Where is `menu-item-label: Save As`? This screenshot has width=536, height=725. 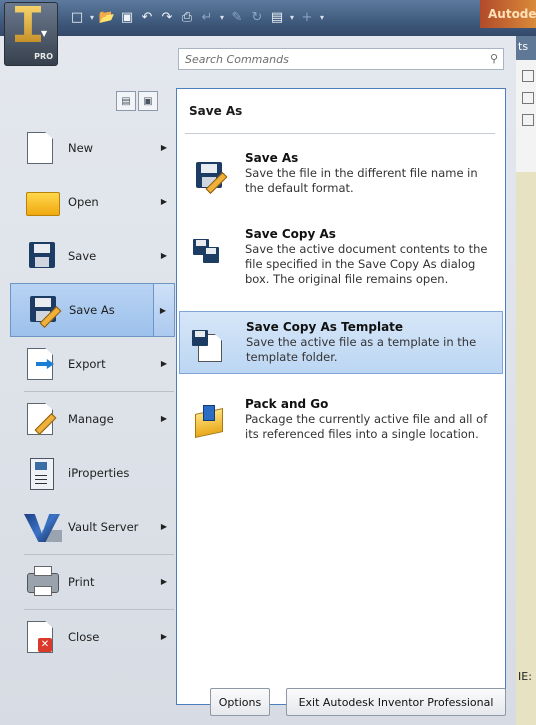 menu-item-label: Save As is located at coordinates (92, 310).